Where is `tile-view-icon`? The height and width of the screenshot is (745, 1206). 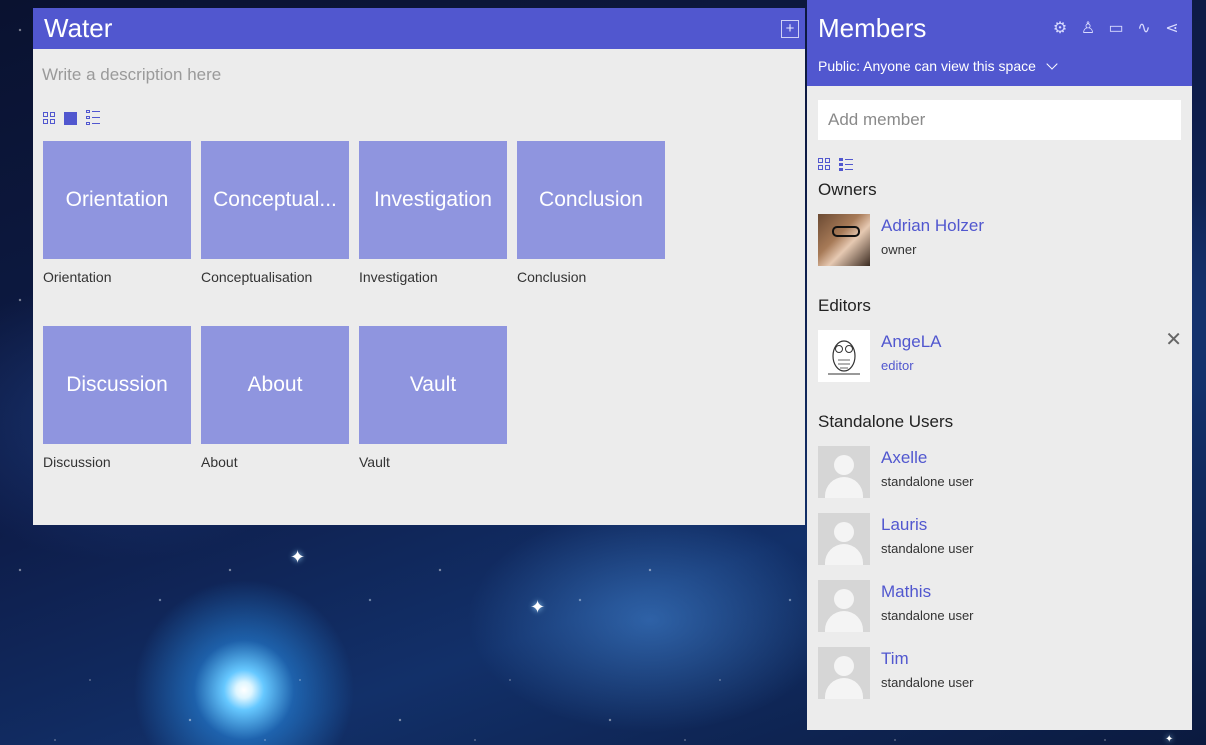 tile-view-icon is located at coordinates (70, 118).